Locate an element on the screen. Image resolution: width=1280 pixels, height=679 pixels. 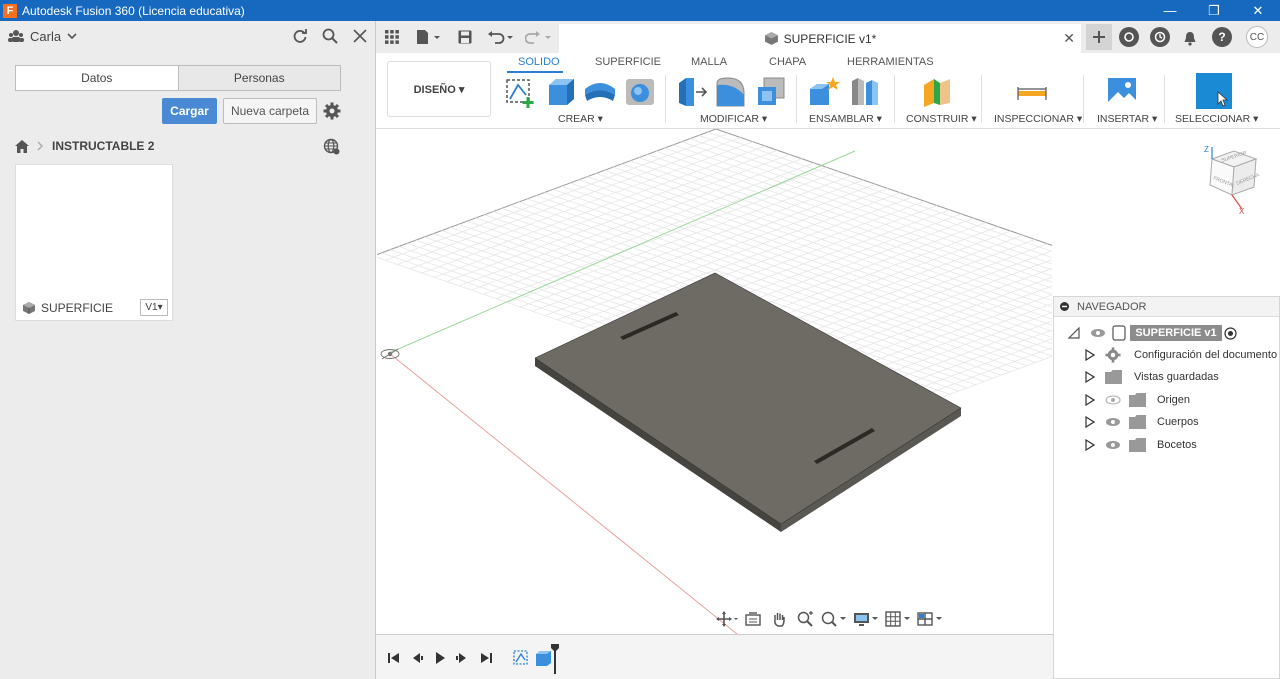
group-seleccionar: SELECCIONAR ▾ is located at coordinates (1216, 119).